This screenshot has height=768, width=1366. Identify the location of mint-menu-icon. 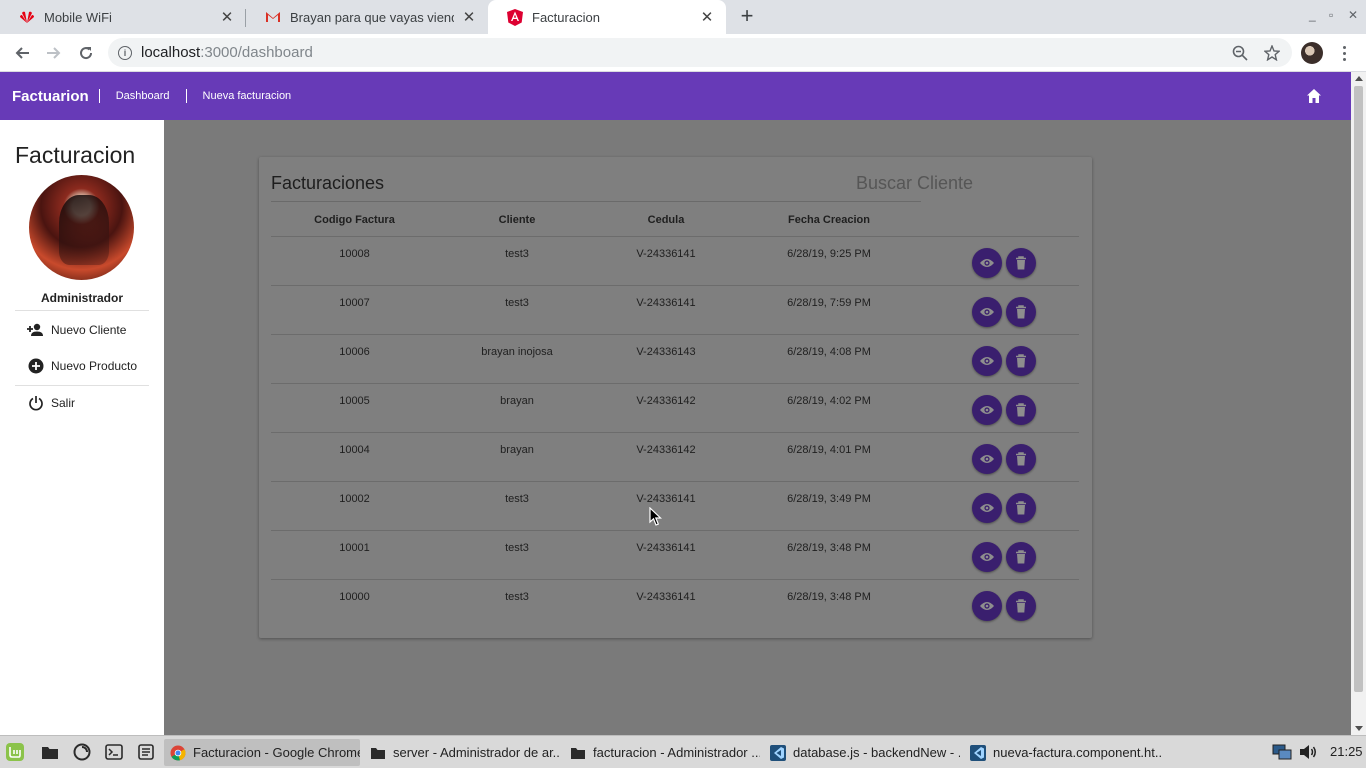
(15, 752).